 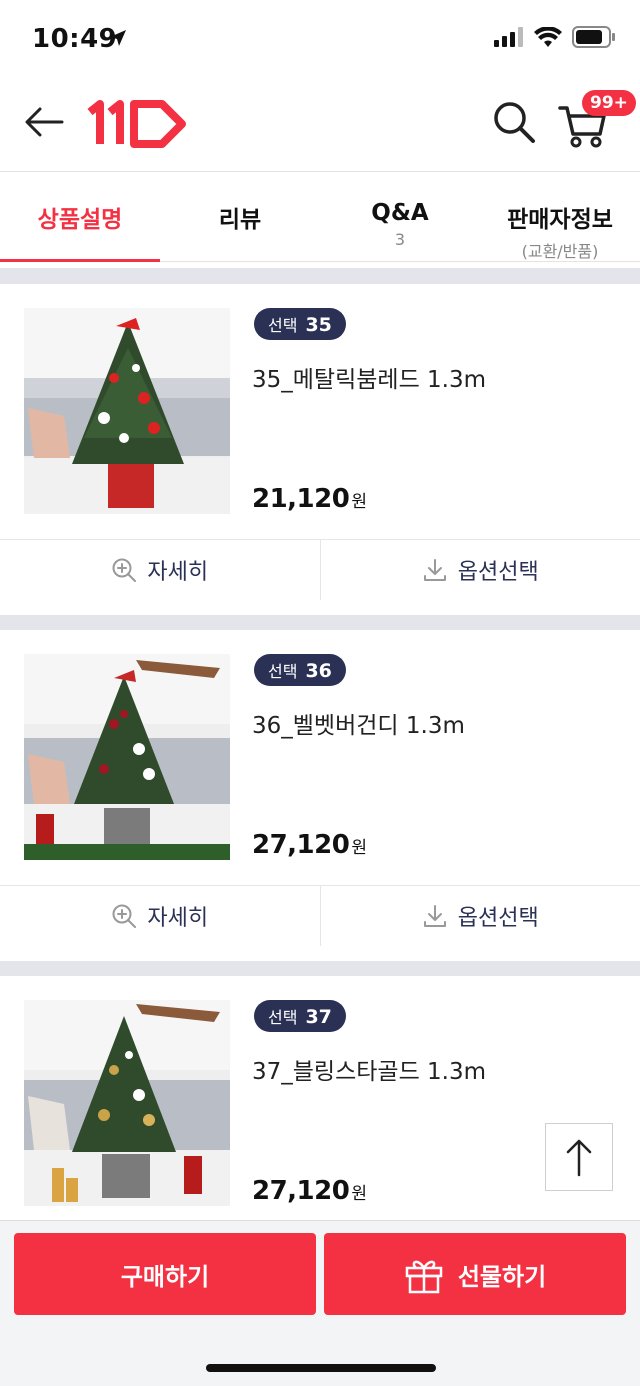 I want to click on tab-seller-sub: (교환/반품), so click(x=560, y=251).